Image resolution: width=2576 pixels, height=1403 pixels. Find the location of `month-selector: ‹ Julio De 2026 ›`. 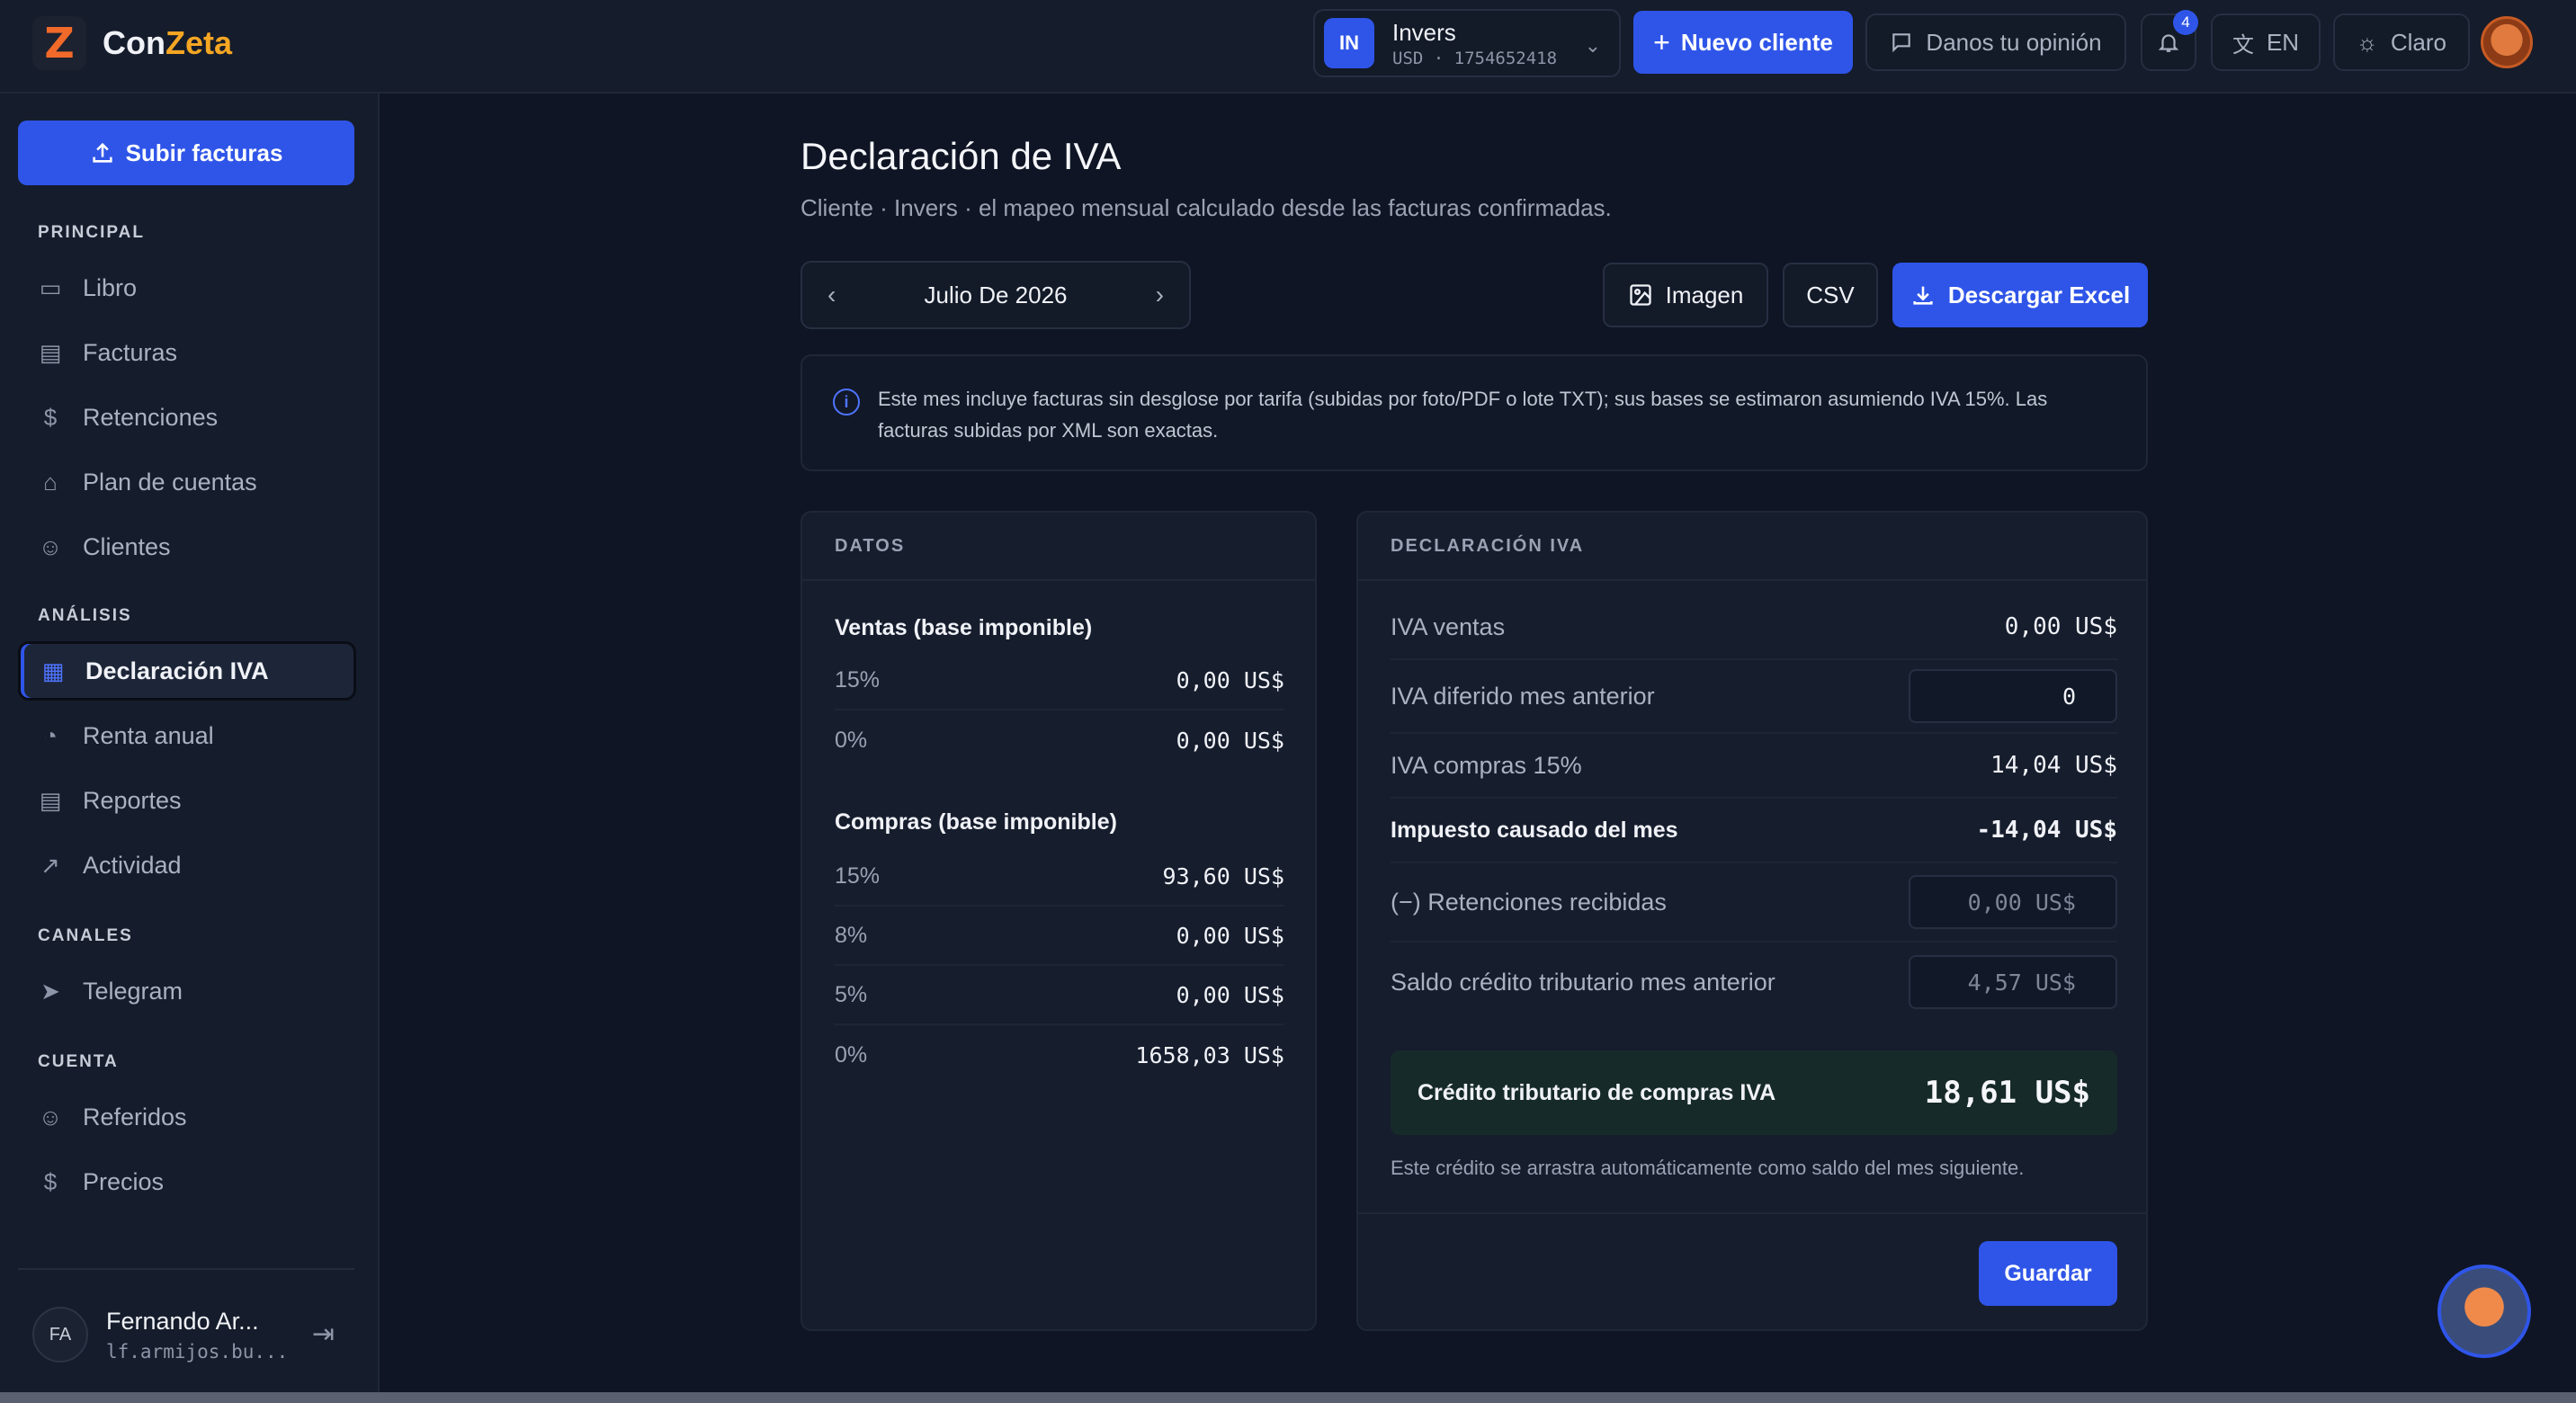

month-selector: ‹ Julio De 2026 › is located at coordinates (996, 295).